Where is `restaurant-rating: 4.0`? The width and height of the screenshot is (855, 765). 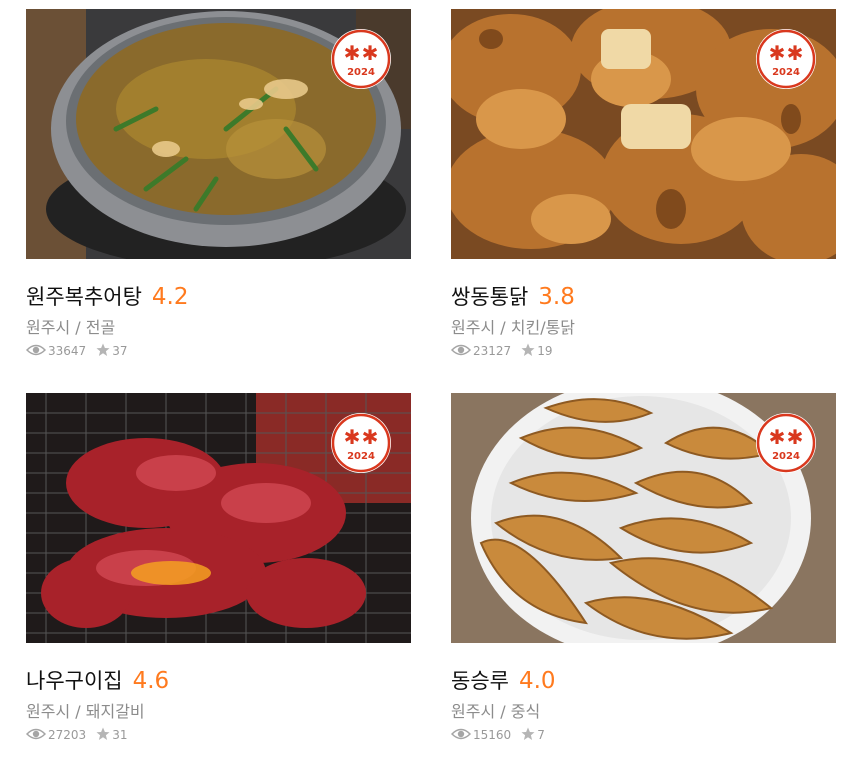
restaurant-rating: 4.0 is located at coordinates (537, 681).